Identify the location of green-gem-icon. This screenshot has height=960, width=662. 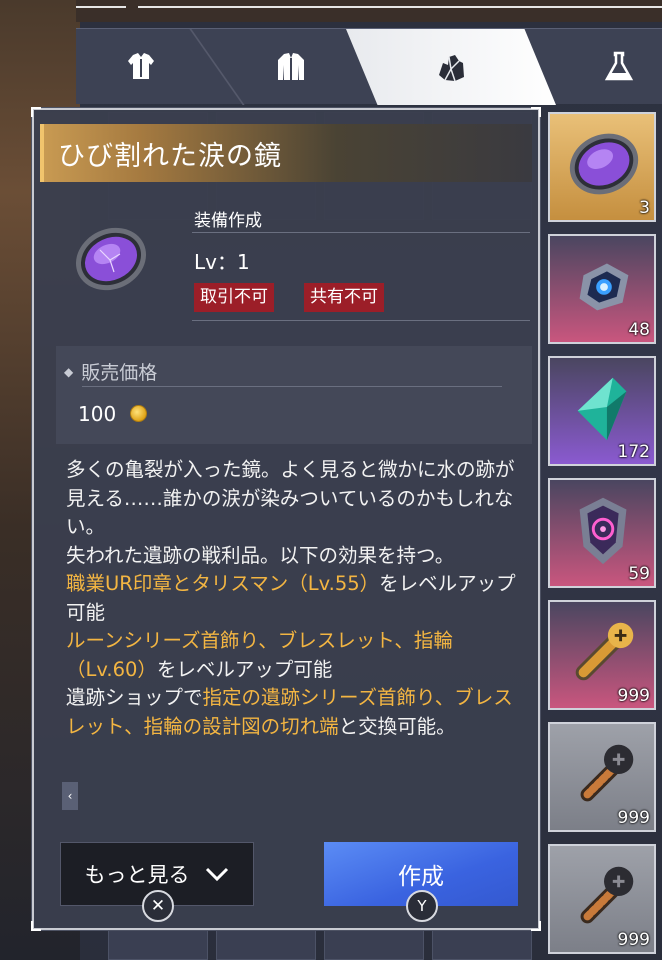
(602, 409).